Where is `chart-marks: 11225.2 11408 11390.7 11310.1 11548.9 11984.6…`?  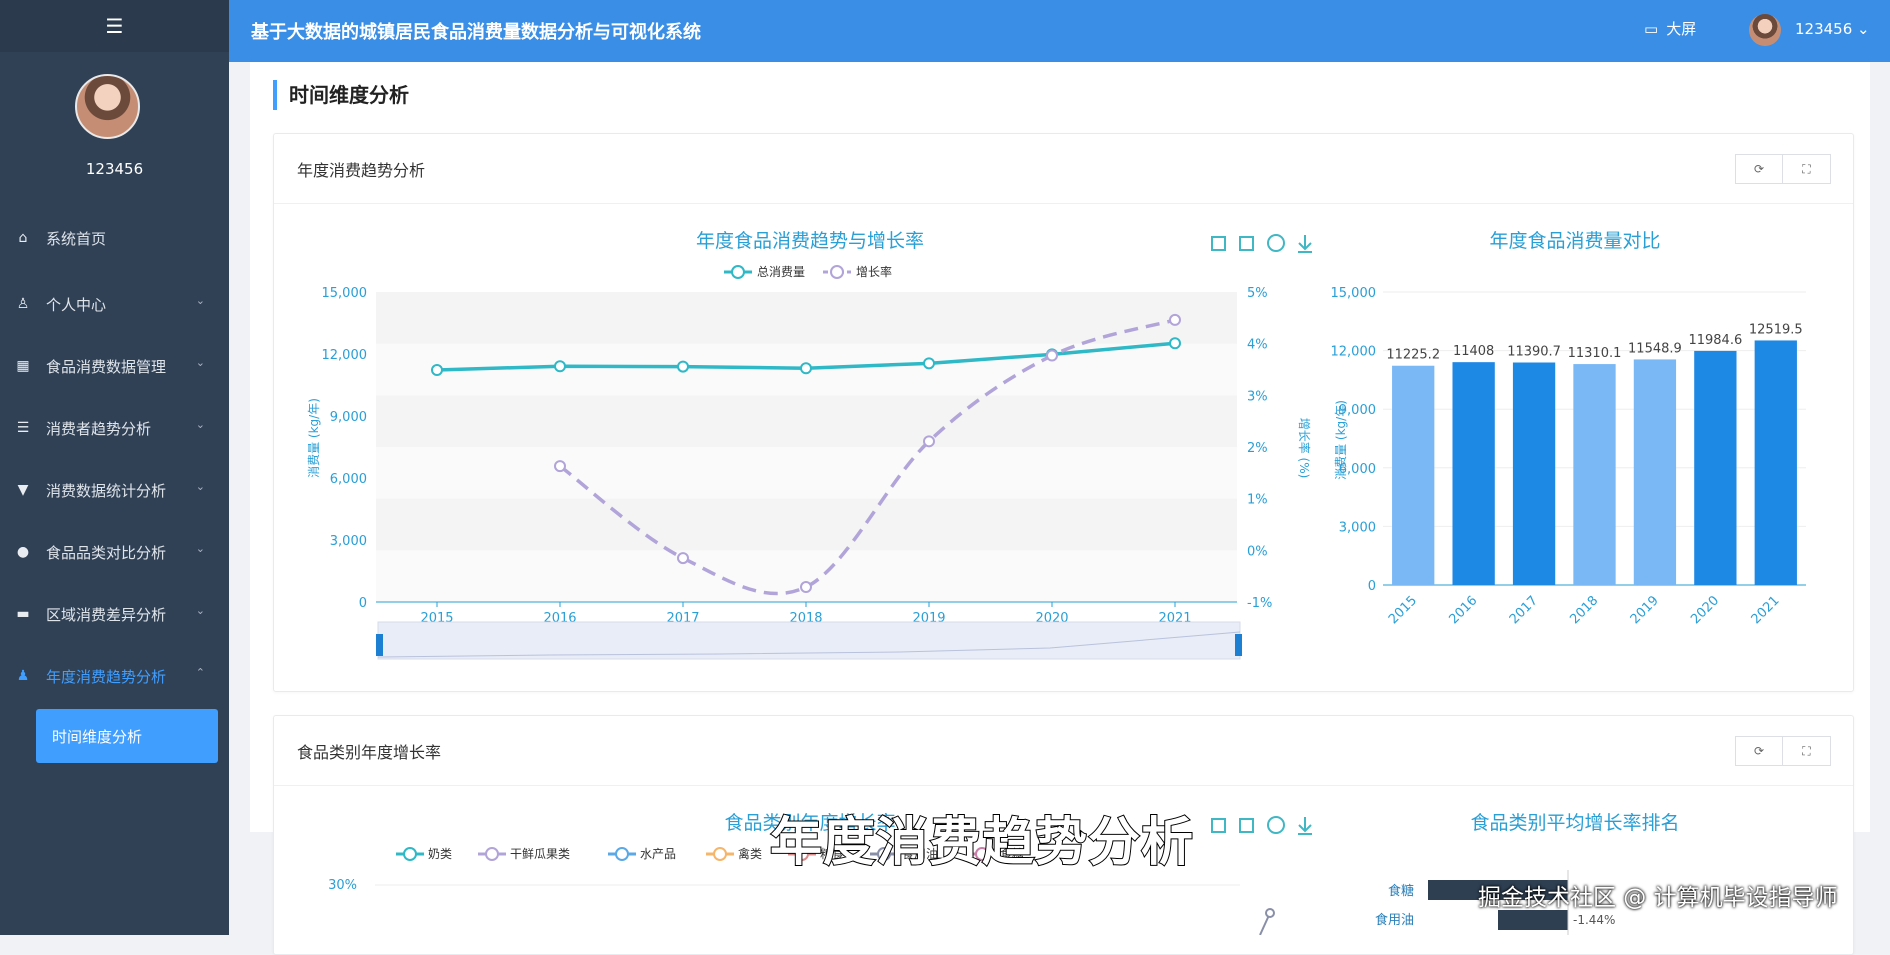 chart-marks: 11225.2 11408 11390.7 11310.1 11548.9 11984.6… is located at coordinates (1594, 453).